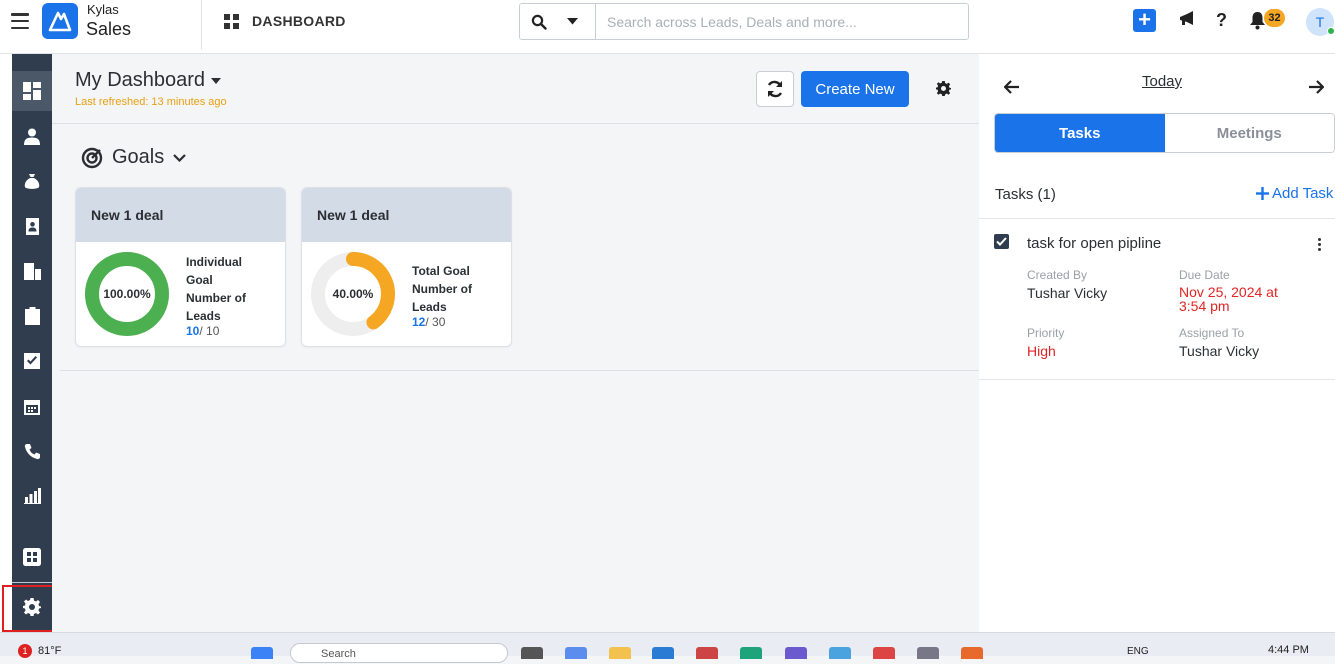 Image resolution: width=1335 pixels, height=664 pixels. Describe the element at coordinates (32, 271) in the screenshot. I see `sidebar-item-companies` at that location.